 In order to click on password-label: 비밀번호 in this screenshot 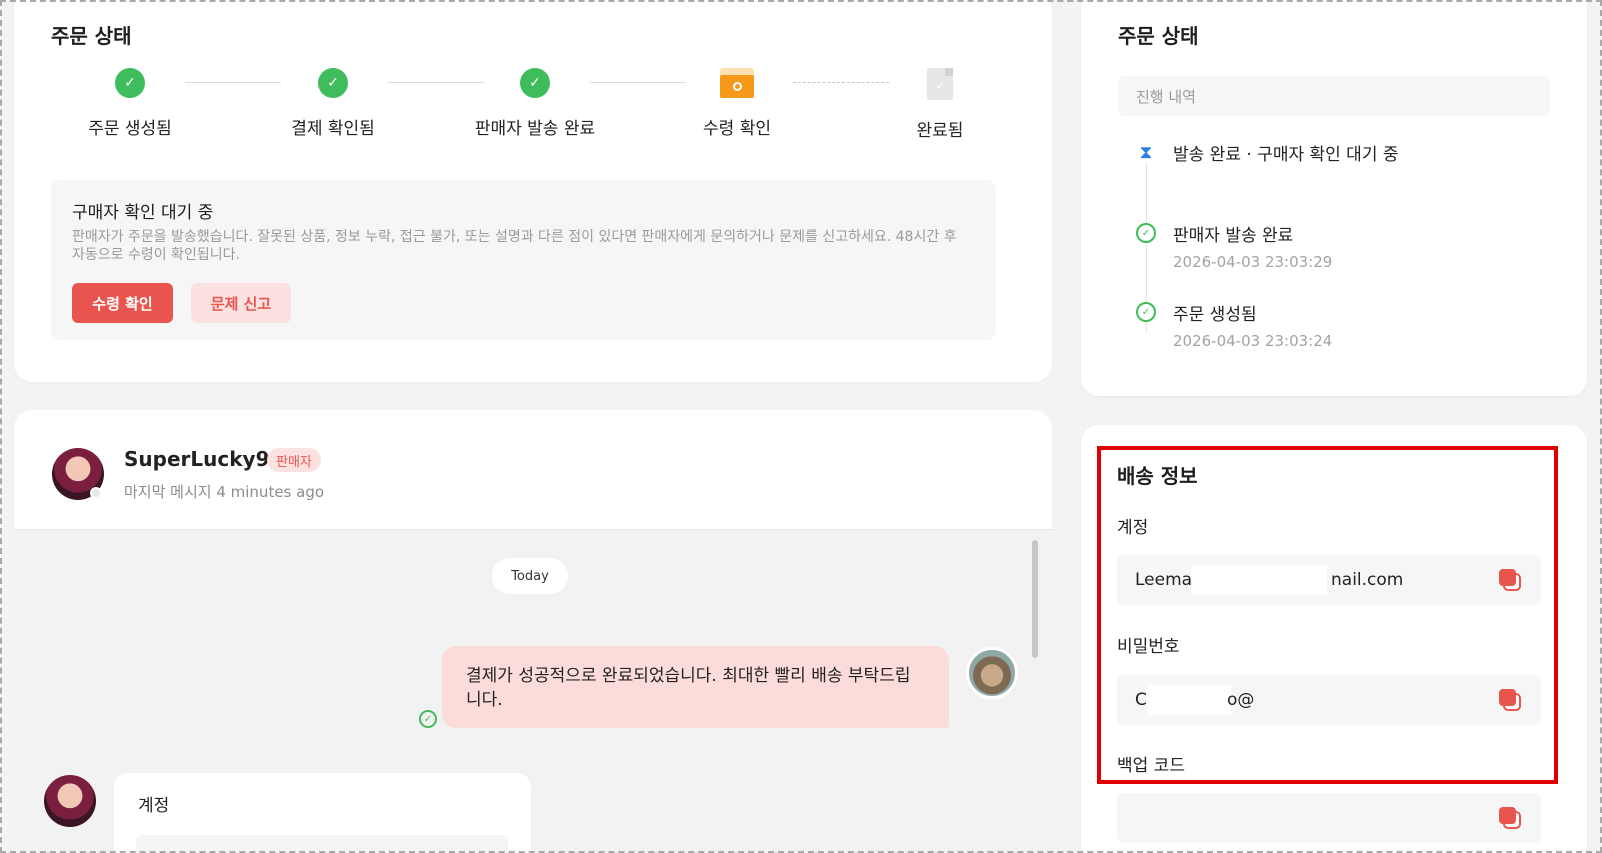, I will do `click(1148, 647)`.